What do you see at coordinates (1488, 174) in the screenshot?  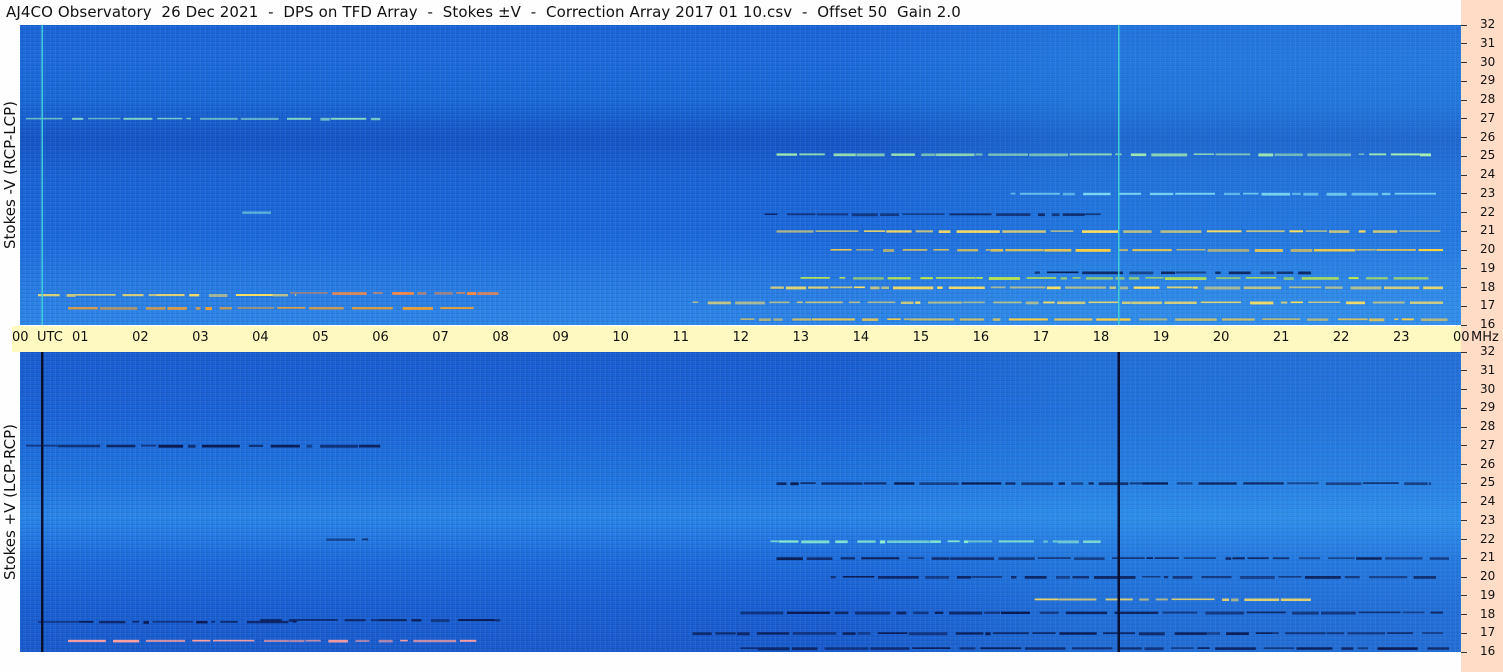 I see `frequency-tick-label: 24` at bounding box center [1488, 174].